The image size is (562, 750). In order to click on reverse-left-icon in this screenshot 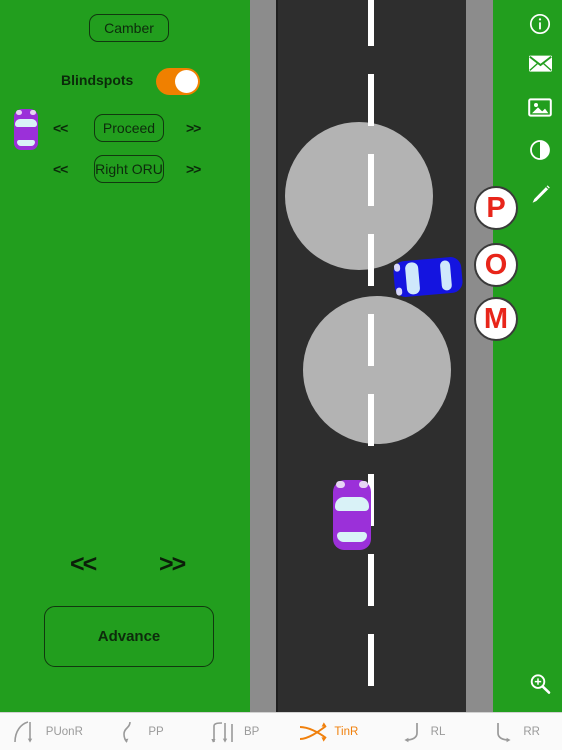, I will do `click(412, 732)`.